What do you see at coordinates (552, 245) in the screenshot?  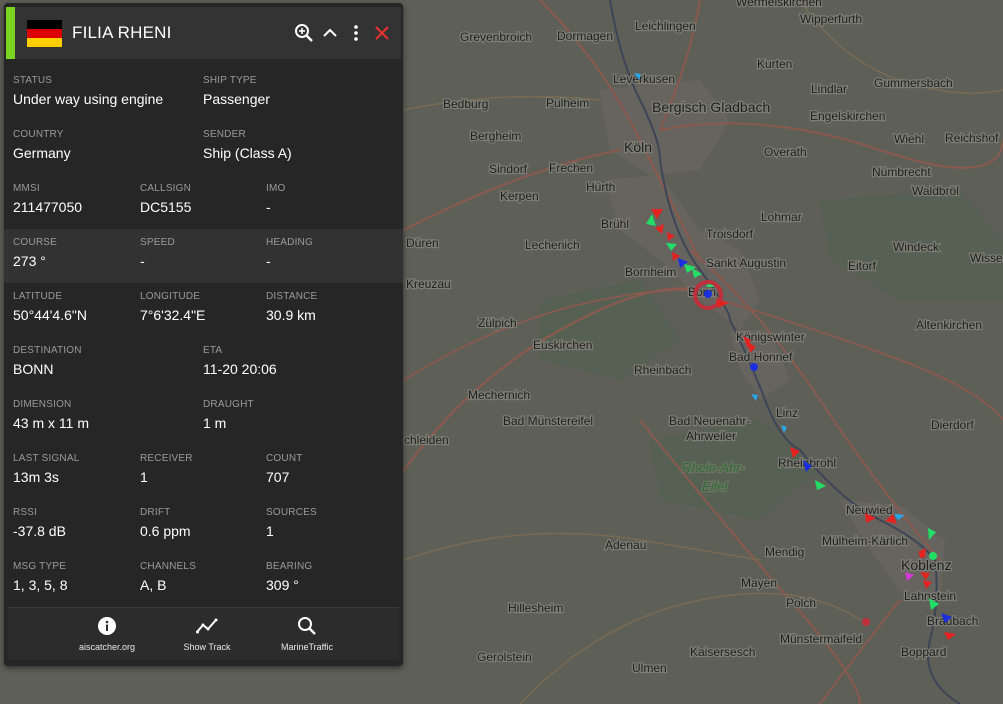 I see `place-label: Lechenich` at bounding box center [552, 245].